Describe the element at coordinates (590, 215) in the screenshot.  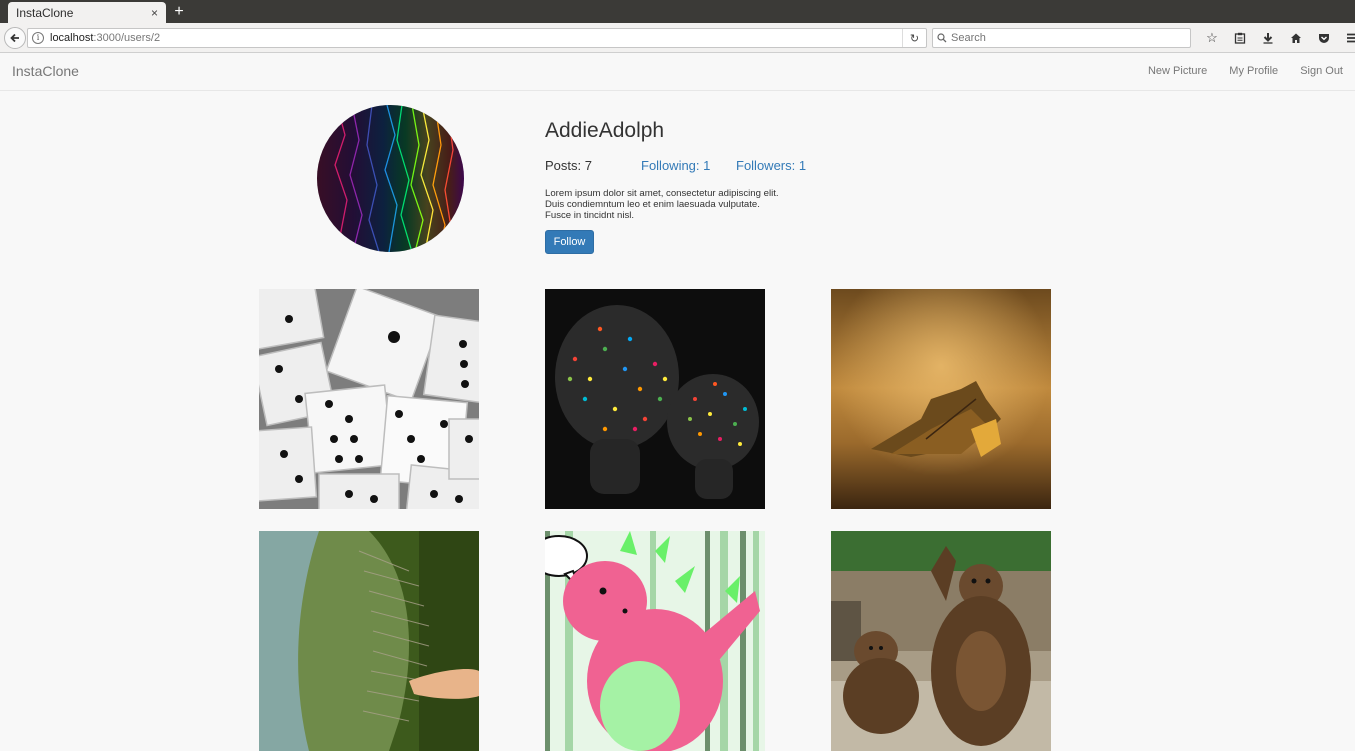
I see `bio-line: Fusce in tincidnt nisl.` at that location.